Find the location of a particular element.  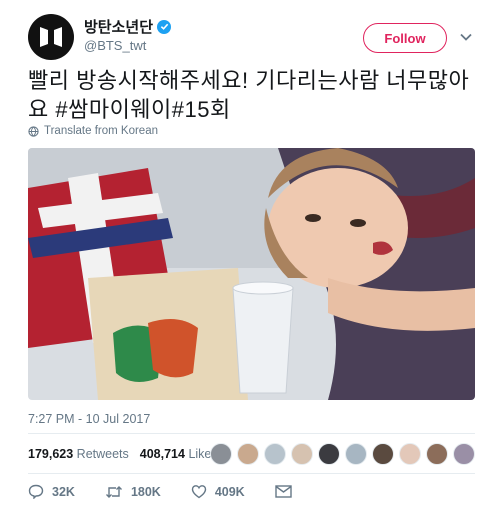

globe-icon is located at coordinates (33, 131).